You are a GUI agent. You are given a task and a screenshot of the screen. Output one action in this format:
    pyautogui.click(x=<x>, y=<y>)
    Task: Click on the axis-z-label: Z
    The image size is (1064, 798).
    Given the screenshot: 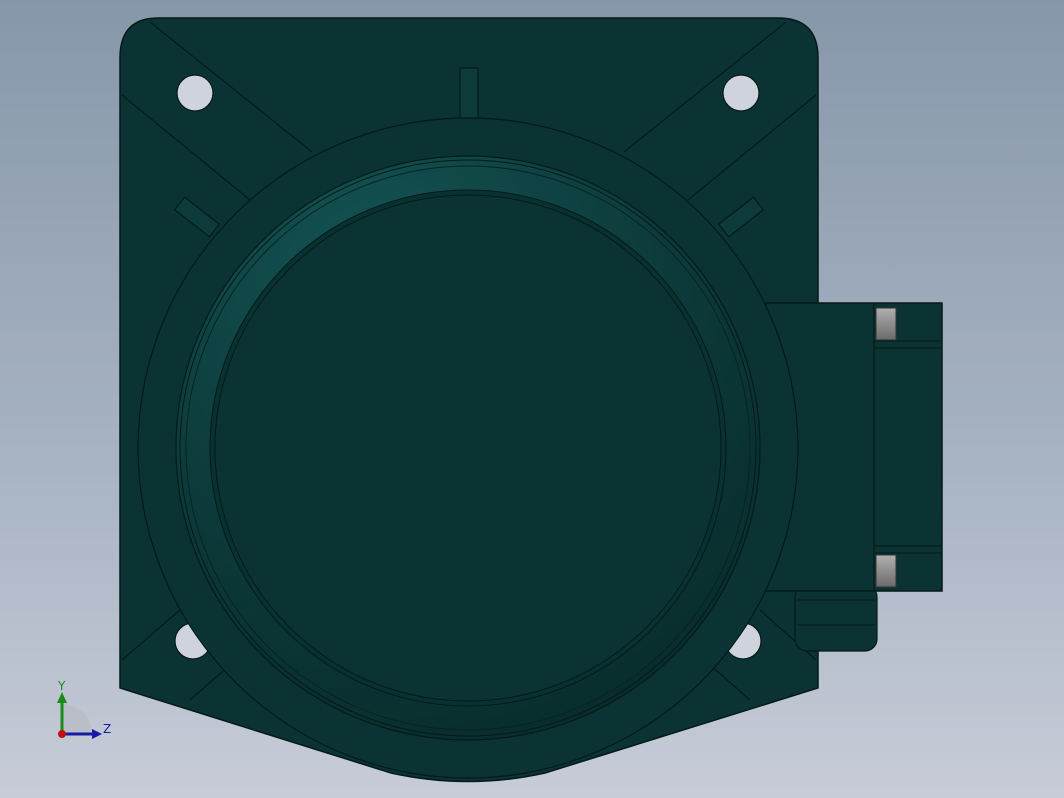 What is the action you would take?
    pyautogui.click(x=107, y=729)
    